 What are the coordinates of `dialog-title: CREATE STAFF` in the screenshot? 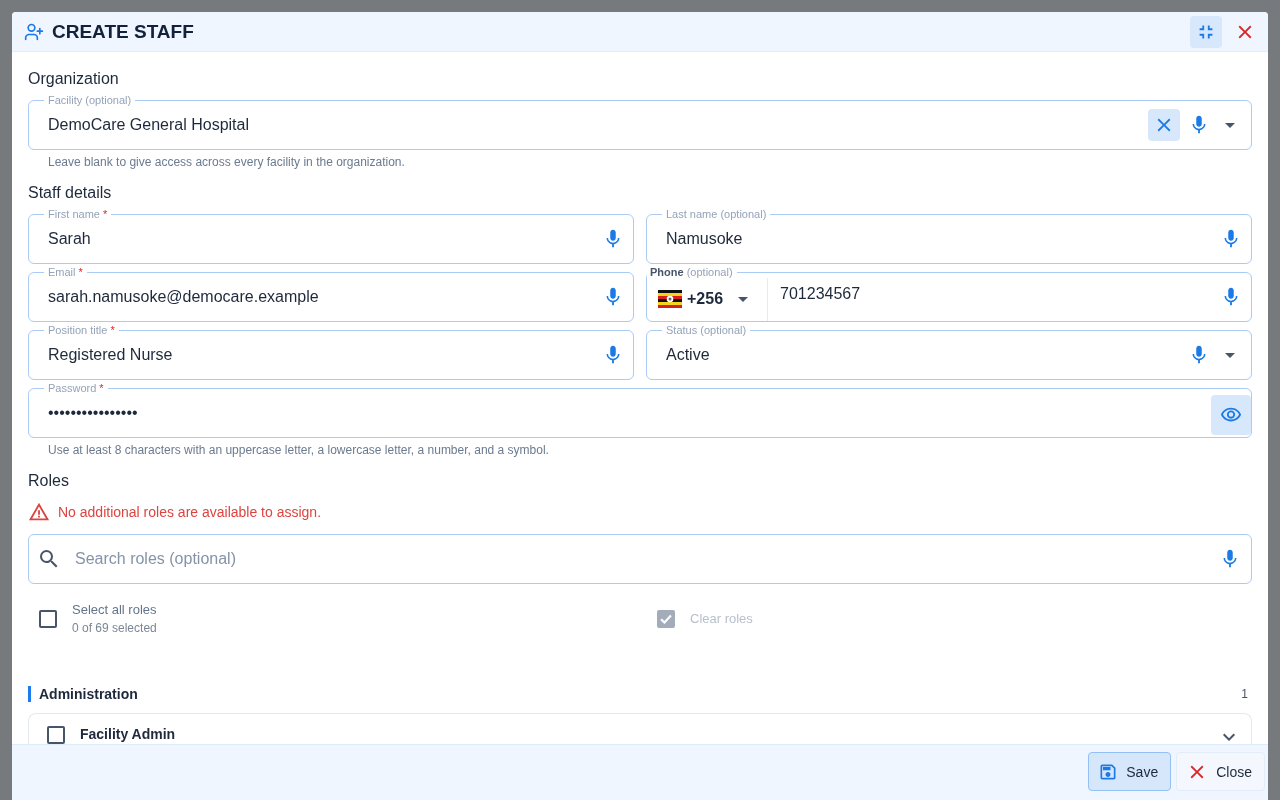 It's located at (123, 31).